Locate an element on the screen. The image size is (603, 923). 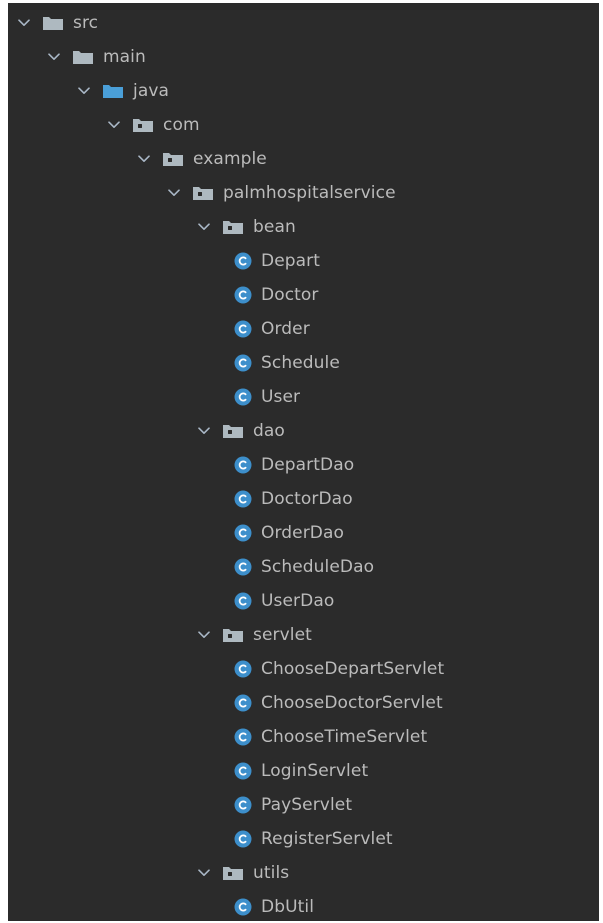
tree-class-row: DoctorDao is located at coordinates (303, 499).